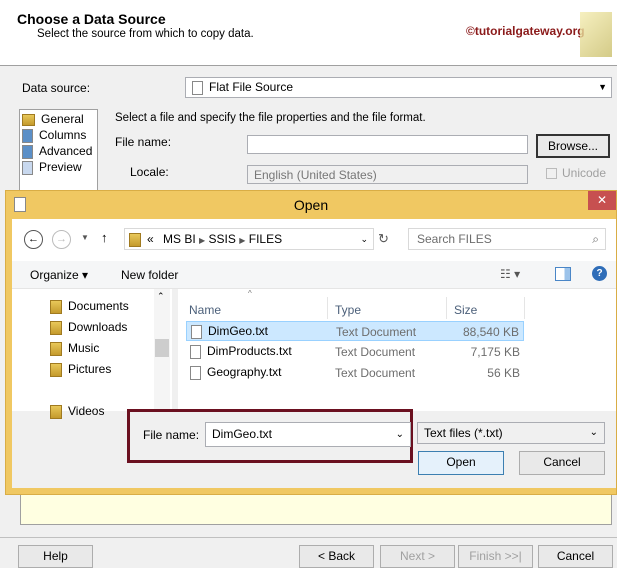 The height and width of the screenshot is (568, 617). I want to click on view-options-icon: ☷ ▾, so click(510, 274).